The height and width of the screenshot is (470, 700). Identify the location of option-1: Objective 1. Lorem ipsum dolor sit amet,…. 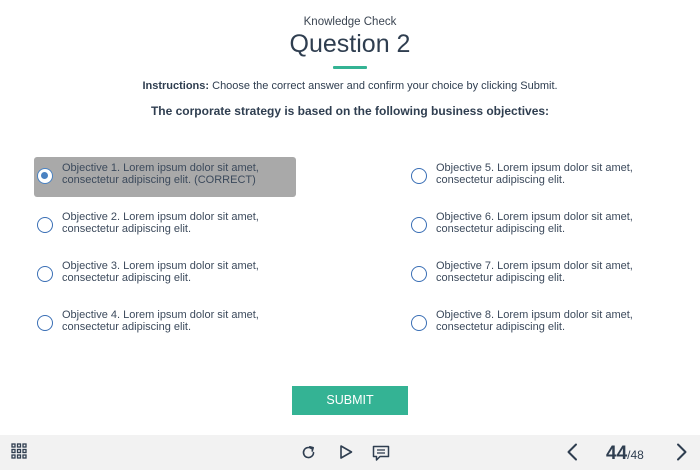
(165, 177).